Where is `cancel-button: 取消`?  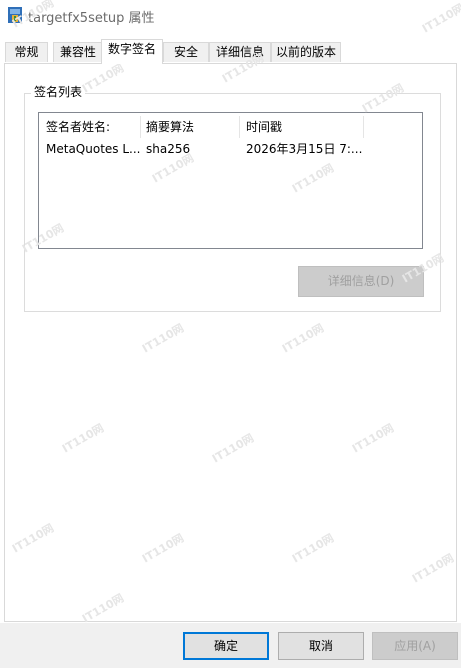
cancel-button: 取消 is located at coordinates (321, 646).